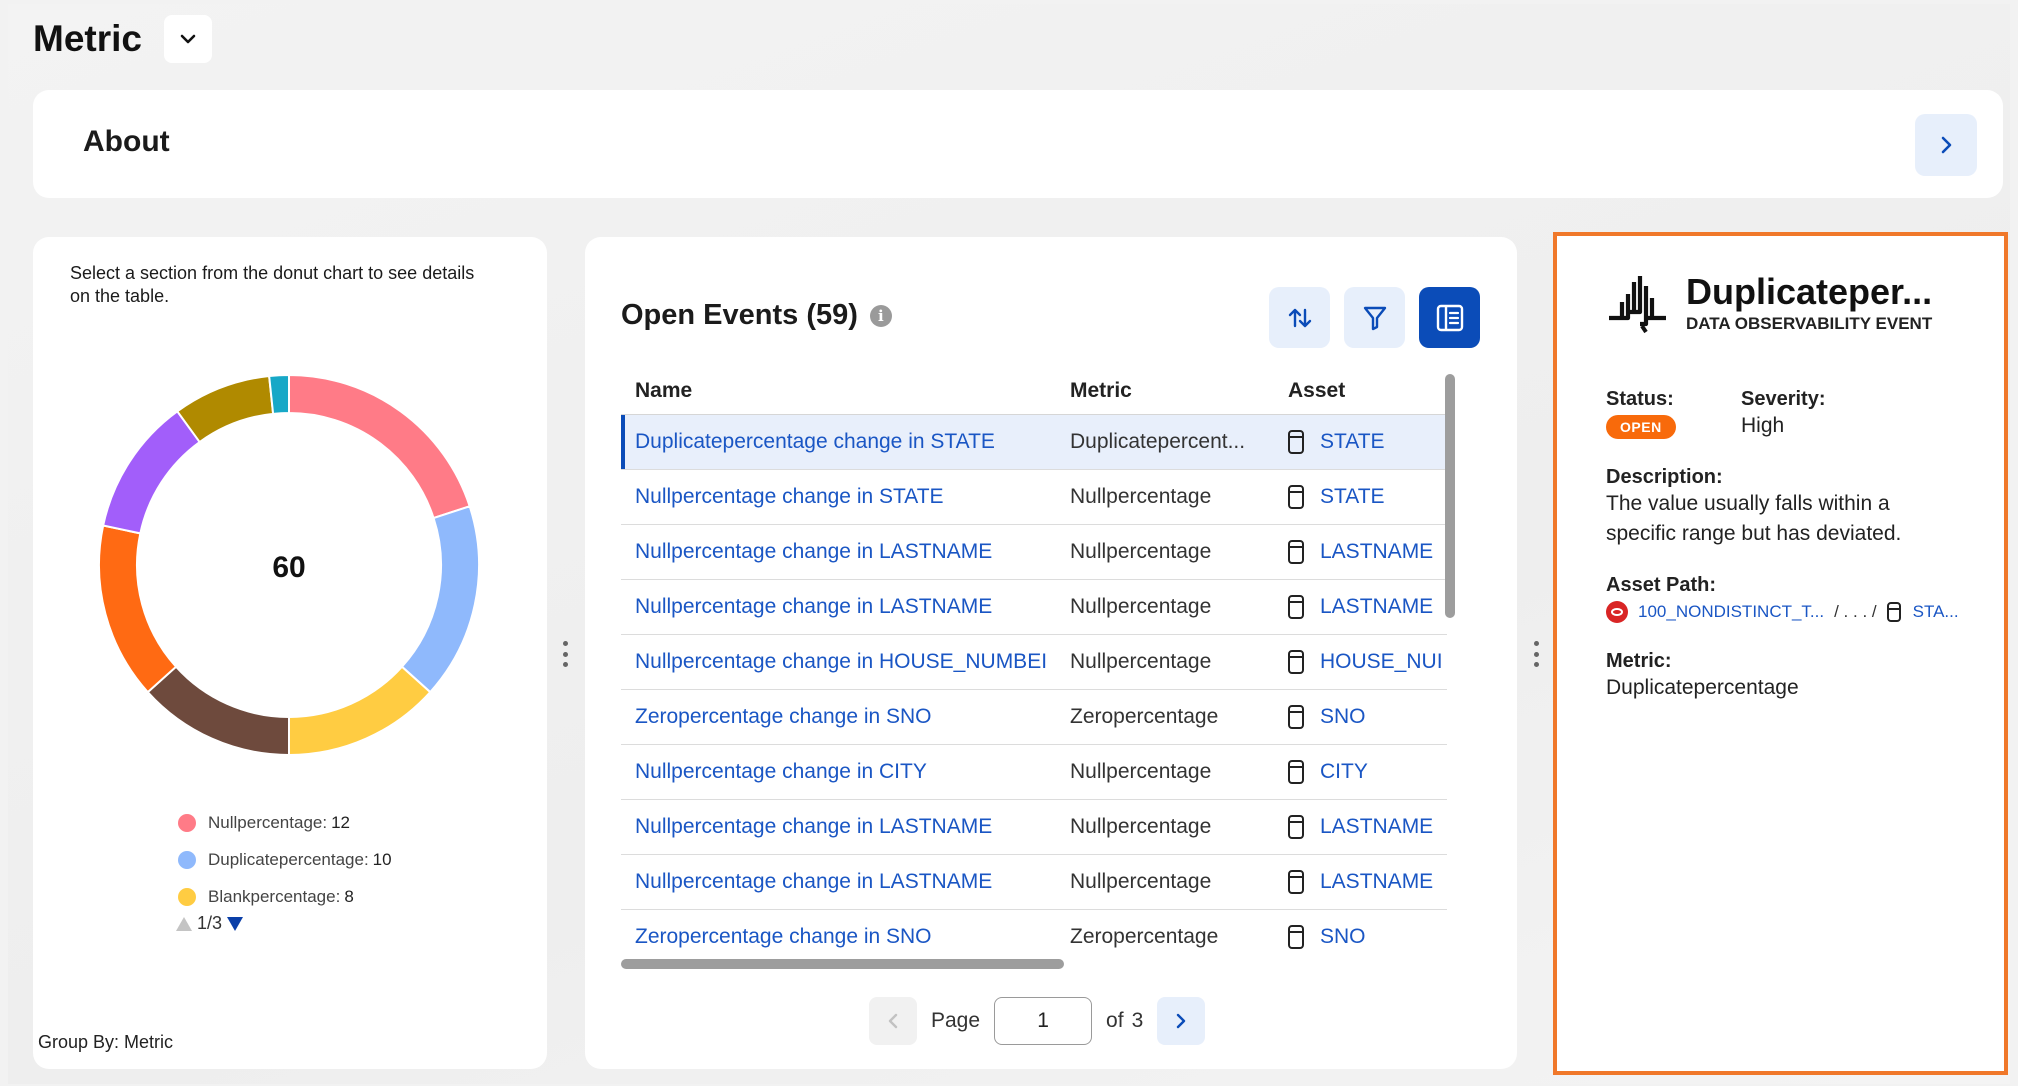  I want to click on event-asset: CITY, so click(1360, 772).